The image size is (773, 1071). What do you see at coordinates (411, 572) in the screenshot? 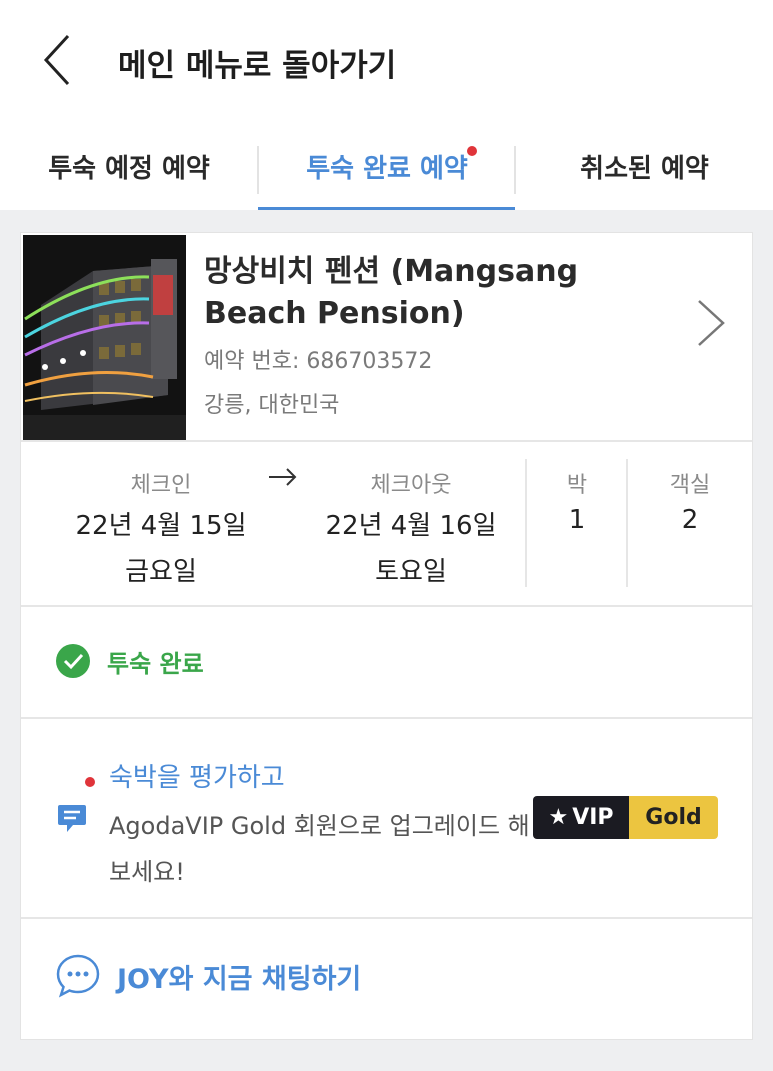
I see `checkout-day: 토요일` at bounding box center [411, 572].